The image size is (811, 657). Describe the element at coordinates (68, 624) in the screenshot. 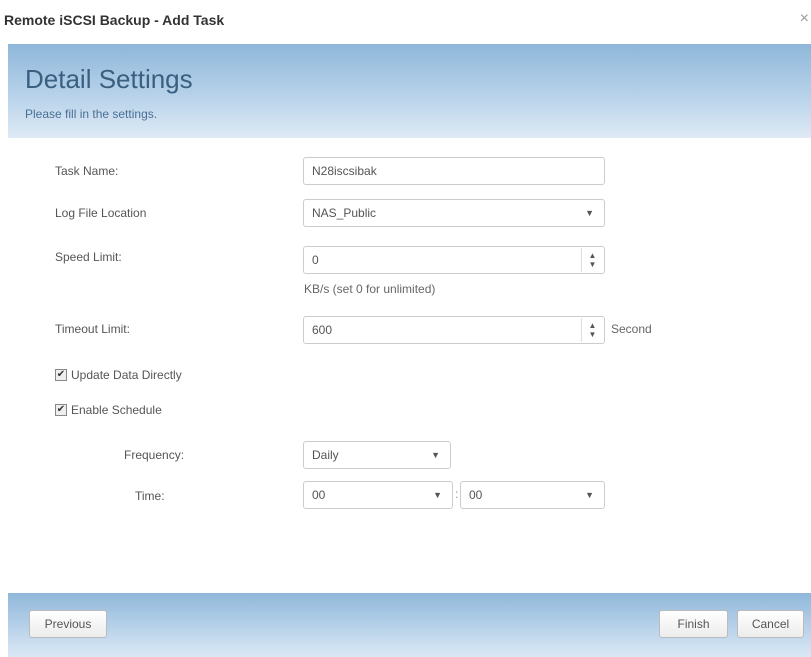

I see `previous-button: Previous` at that location.